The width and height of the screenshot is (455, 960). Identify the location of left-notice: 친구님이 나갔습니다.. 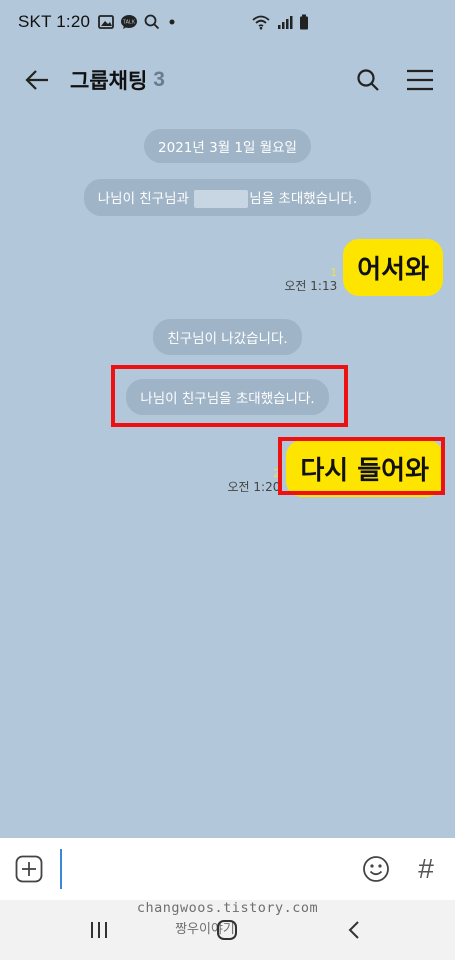
(227, 337).